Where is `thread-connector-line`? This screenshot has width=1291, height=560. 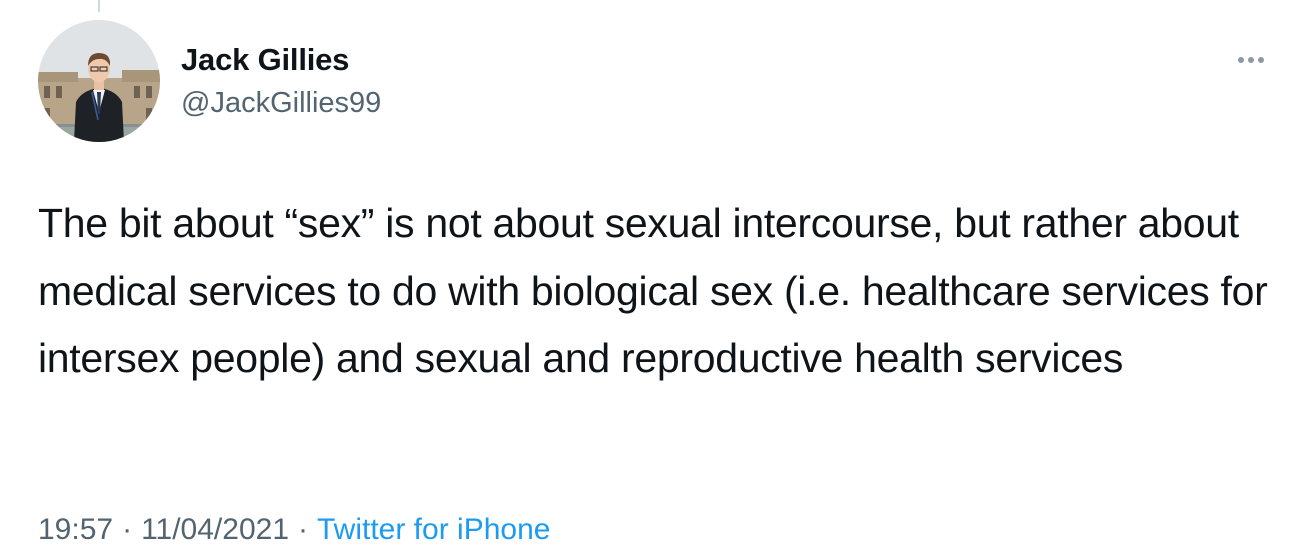 thread-connector-line is located at coordinates (99, 6).